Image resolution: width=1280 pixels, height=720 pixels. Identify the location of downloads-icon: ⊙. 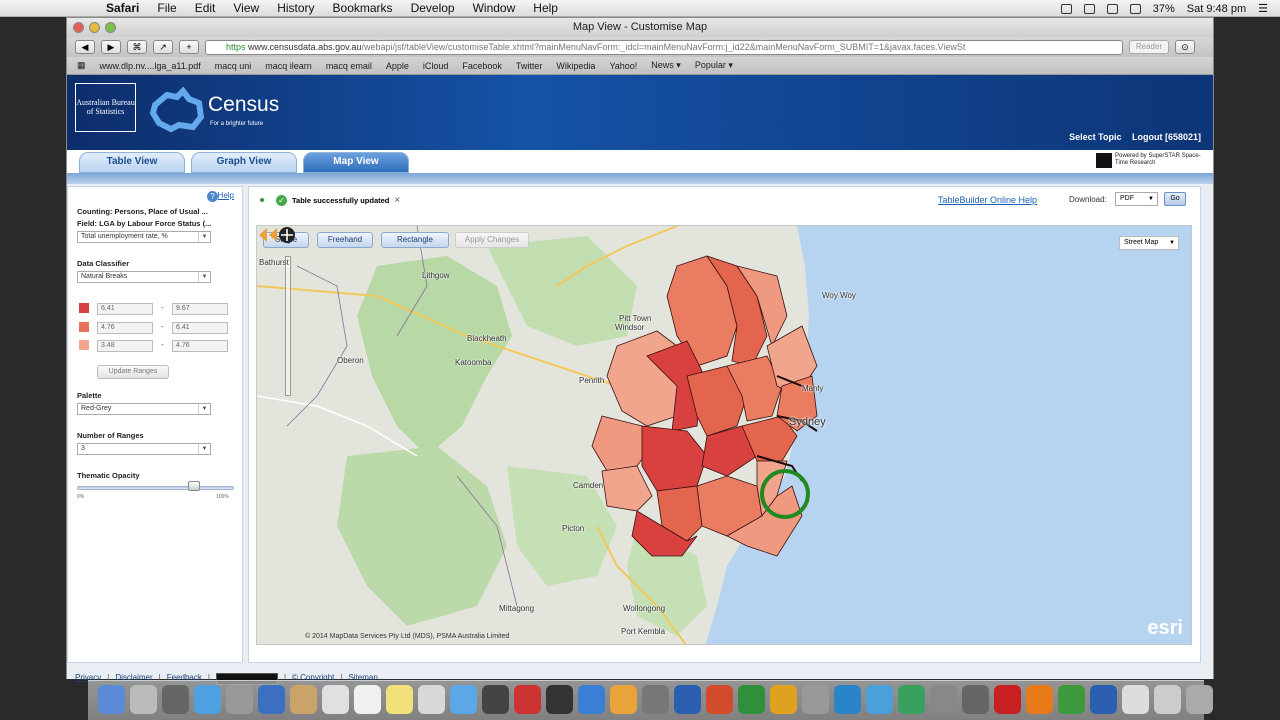
(1185, 47).